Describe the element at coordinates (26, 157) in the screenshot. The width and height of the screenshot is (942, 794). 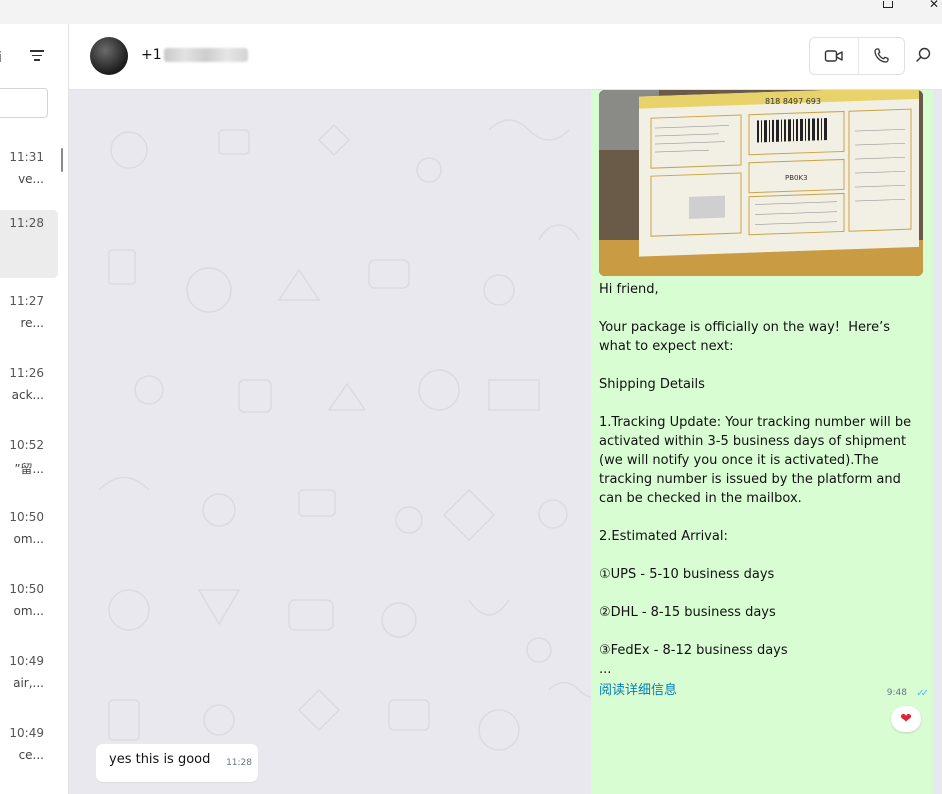
I see `chat-time: 11:31` at that location.